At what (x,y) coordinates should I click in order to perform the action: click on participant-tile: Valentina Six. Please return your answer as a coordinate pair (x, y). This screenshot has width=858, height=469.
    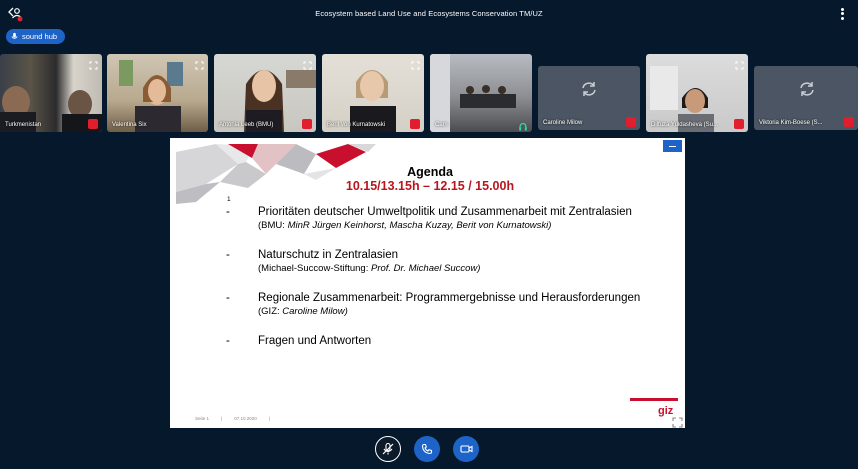
    Looking at the image, I should click on (157, 93).